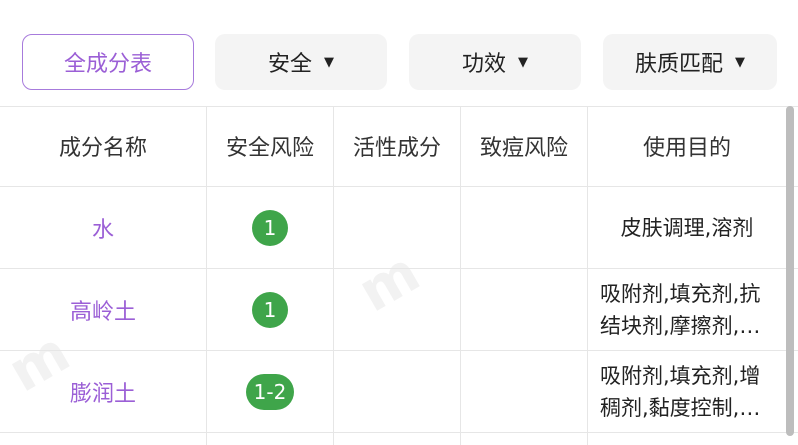  I want to click on header-safety-risk: 安全风险, so click(269, 148).